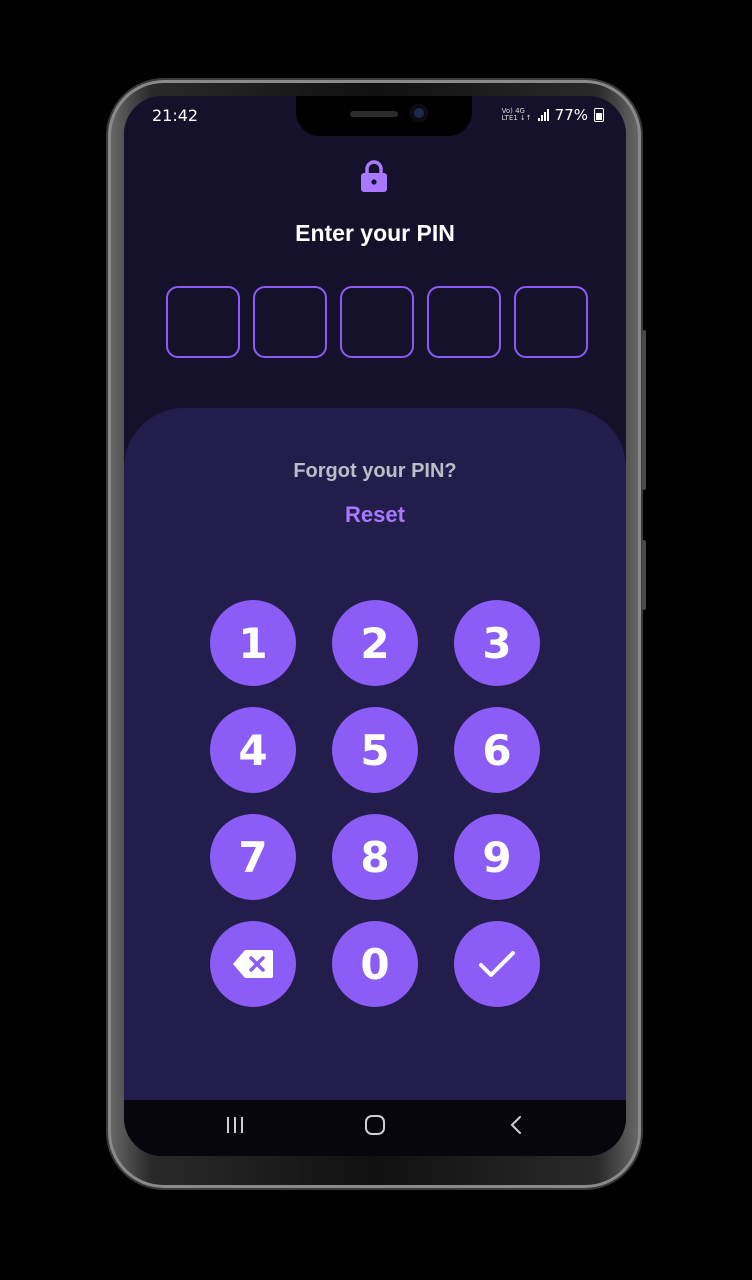 Image resolution: width=752 pixels, height=1280 pixels. What do you see at coordinates (374, 114) in the screenshot?
I see `earpiece` at bounding box center [374, 114].